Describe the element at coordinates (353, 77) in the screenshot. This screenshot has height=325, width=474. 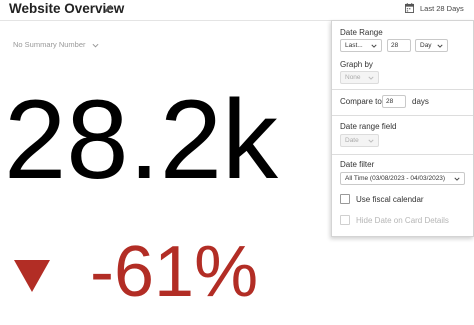
I see `graph-by-value: None` at that location.